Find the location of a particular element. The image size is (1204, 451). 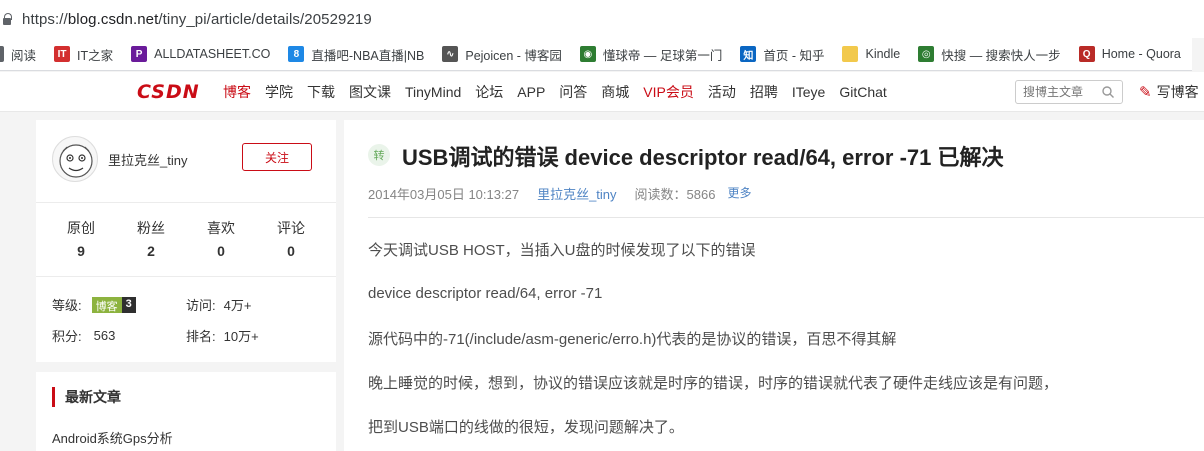

bookmark-zhihu: 知首页 - 知乎 is located at coordinates (782, 54).